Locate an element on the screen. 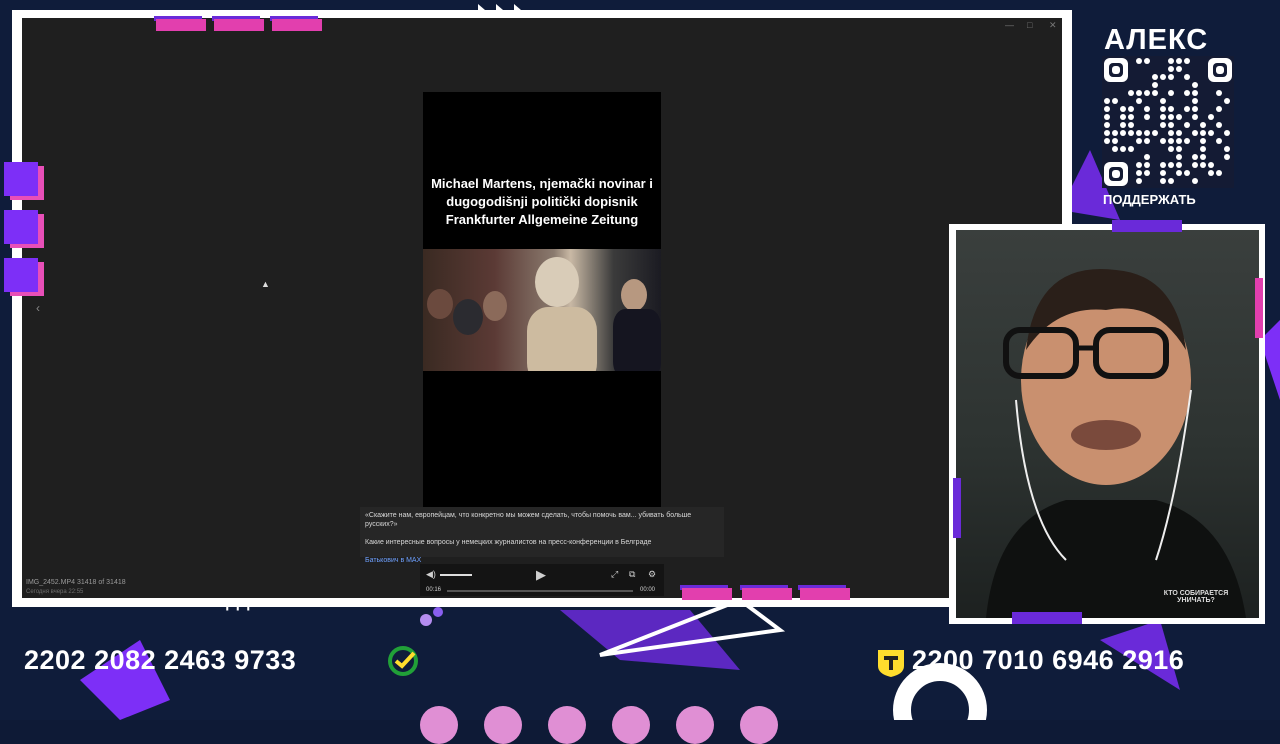  streamer-logo: АЛЕКС is located at coordinates (1156, 40).